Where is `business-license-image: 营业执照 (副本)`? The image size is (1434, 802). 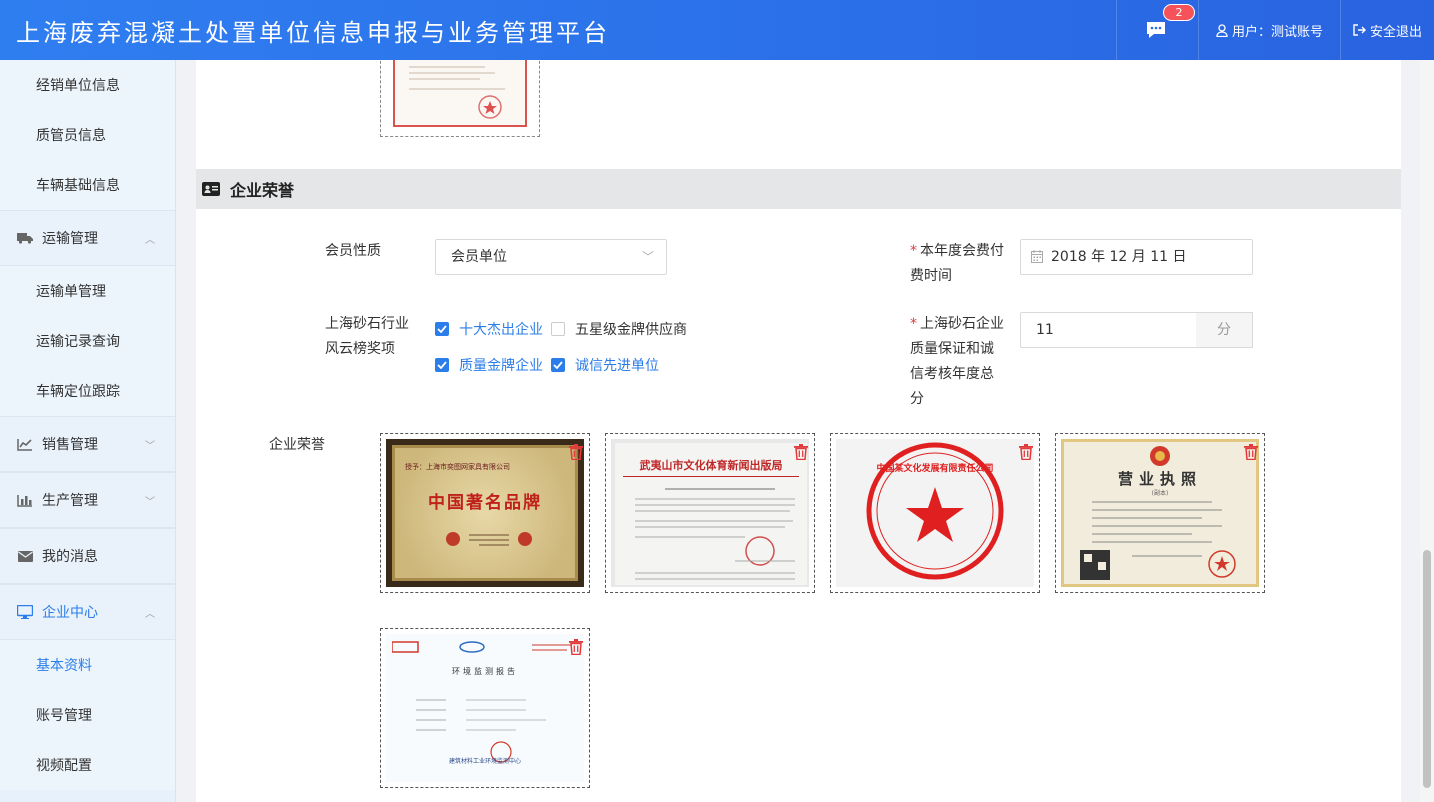
business-license-image: 营业执照 (副本) is located at coordinates (1160, 513).